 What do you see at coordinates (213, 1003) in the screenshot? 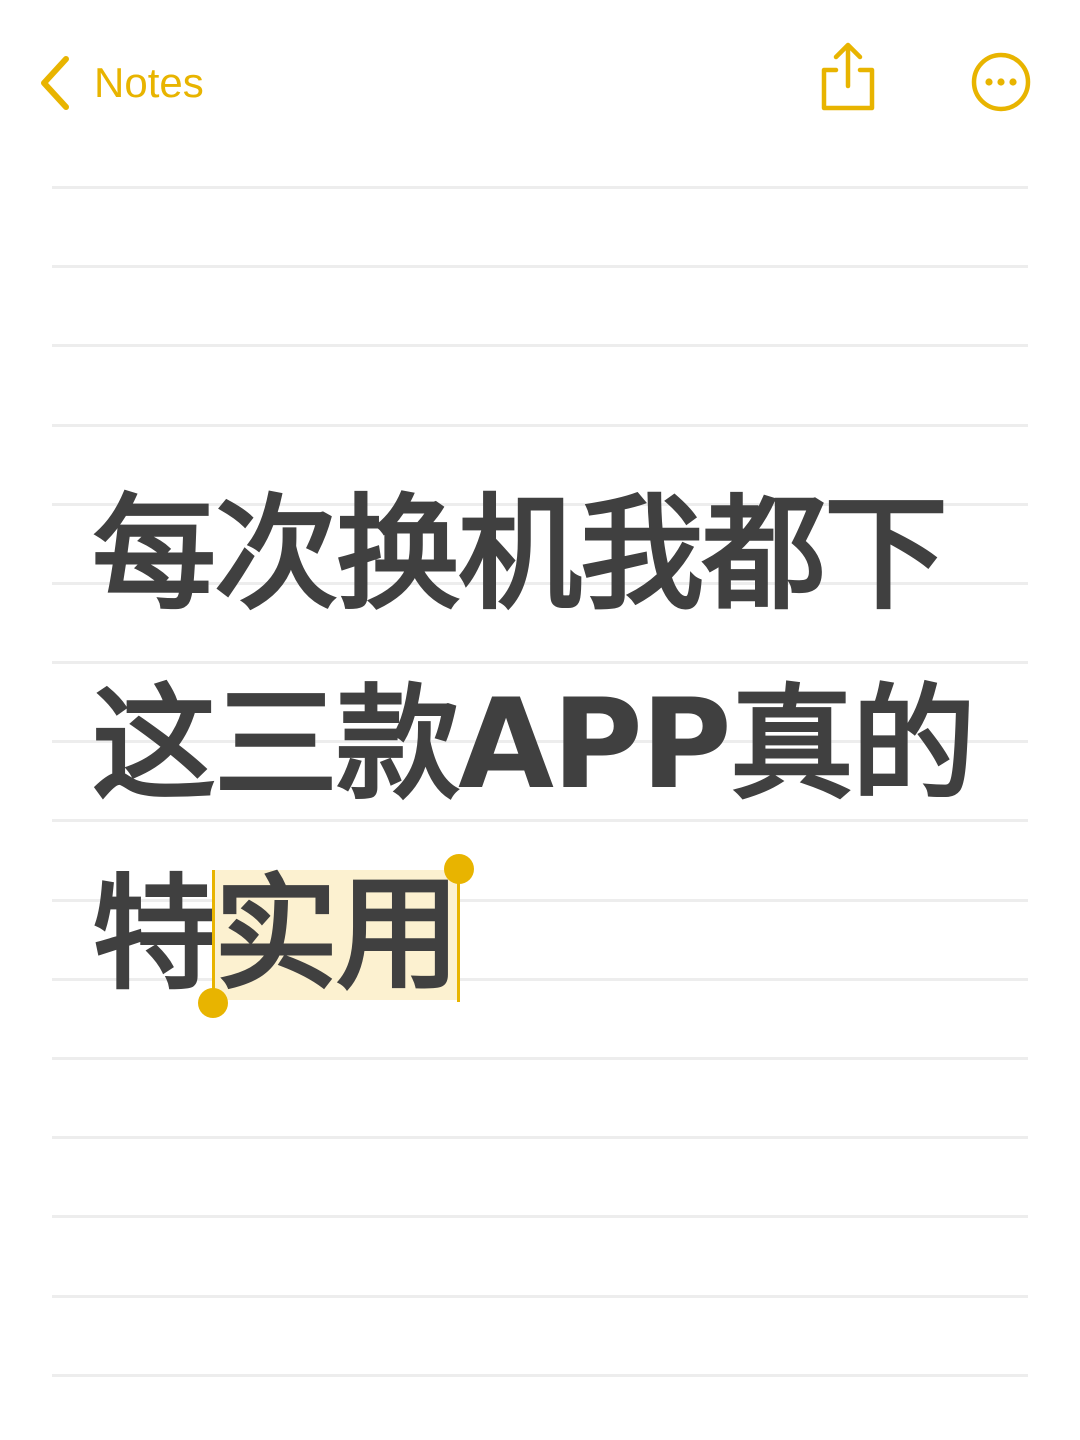
I see `selection-start-handle` at bounding box center [213, 1003].